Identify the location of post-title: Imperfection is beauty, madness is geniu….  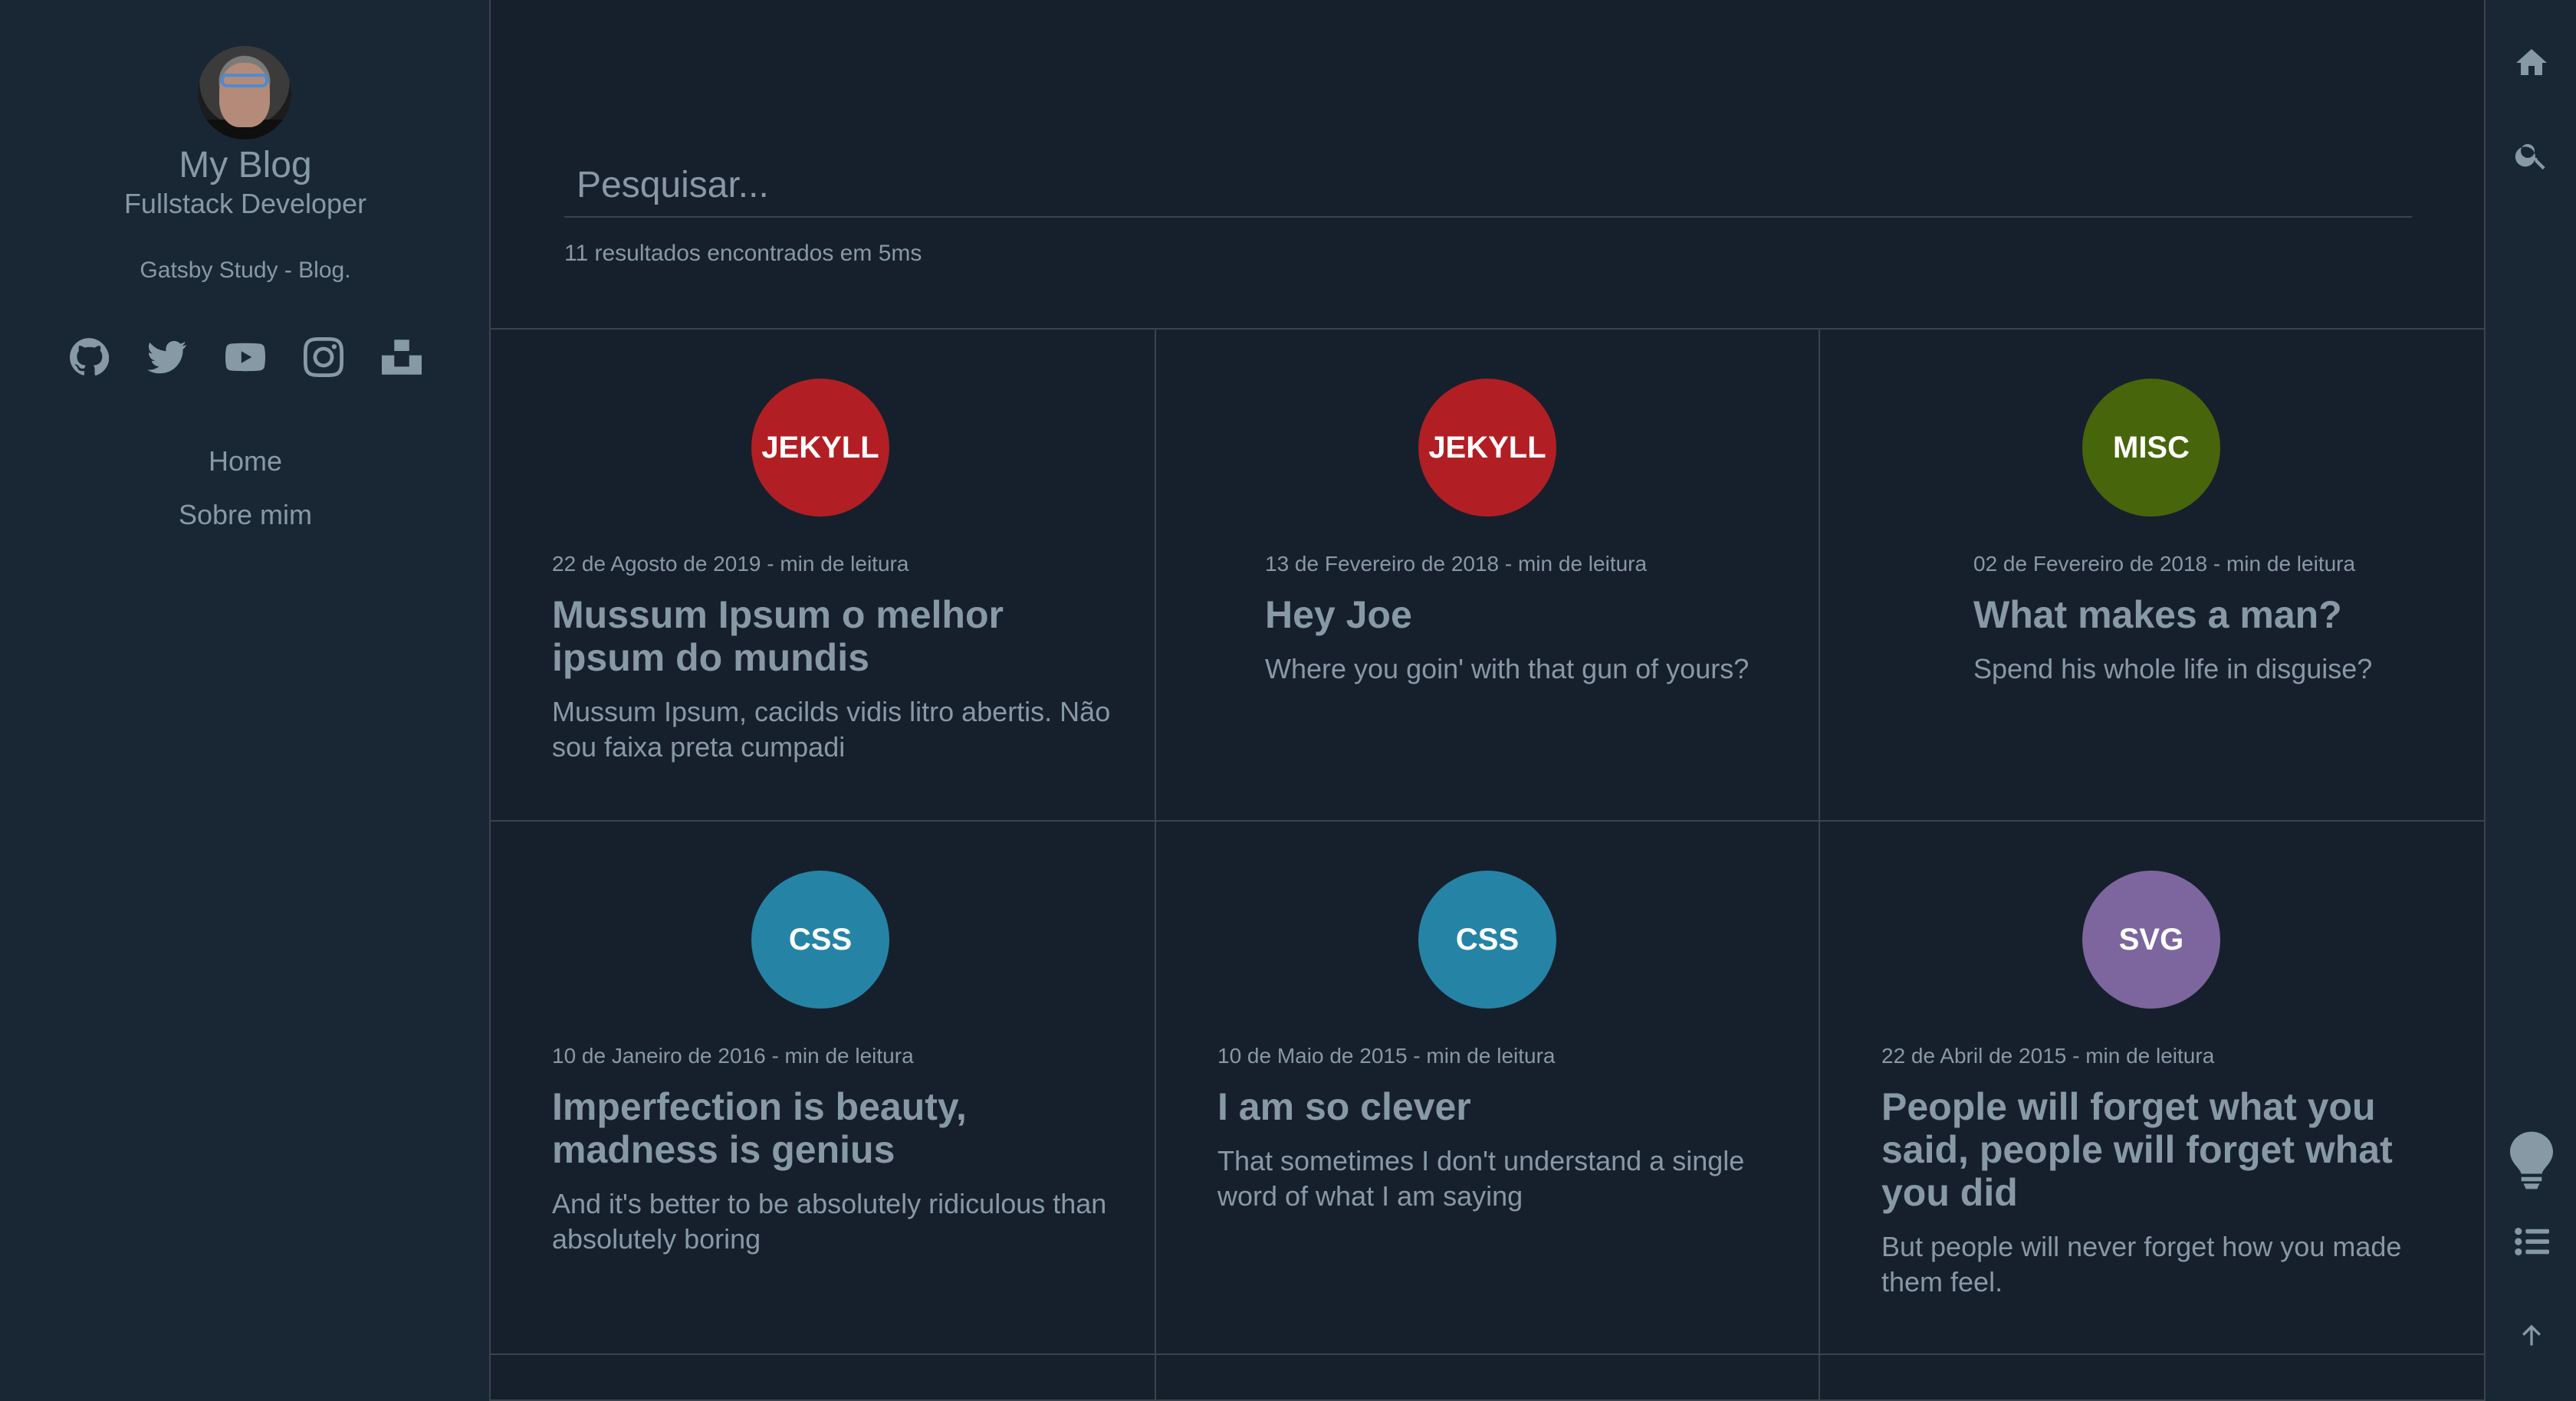
(836, 1128).